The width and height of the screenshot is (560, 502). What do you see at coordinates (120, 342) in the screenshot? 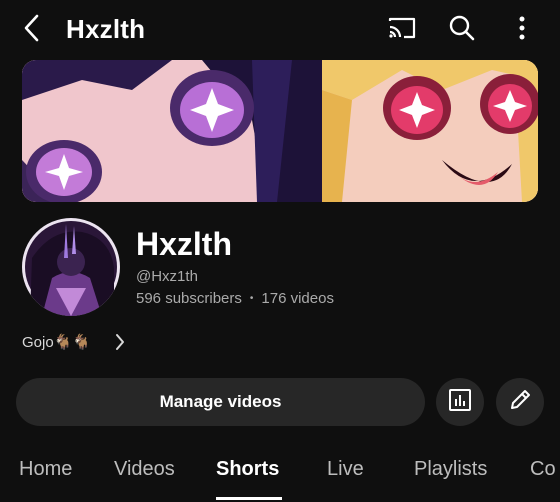
I see `chevron-right-icon` at bounding box center [120, 342].